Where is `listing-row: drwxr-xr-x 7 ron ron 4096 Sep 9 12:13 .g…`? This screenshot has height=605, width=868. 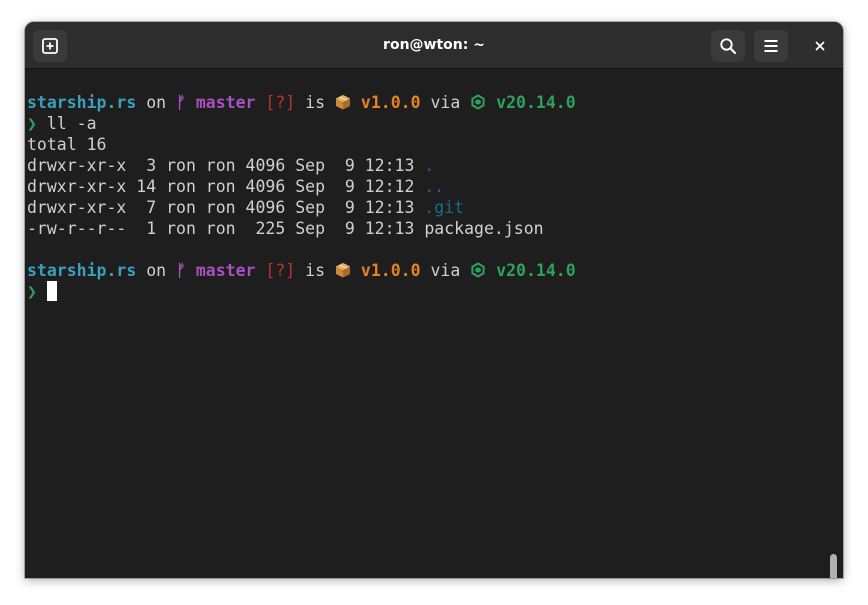
listing-row: drwxr-xr-x 7 ron ron 4096 Sep 9 12:13 .g… is located at coordinates (245, 207).